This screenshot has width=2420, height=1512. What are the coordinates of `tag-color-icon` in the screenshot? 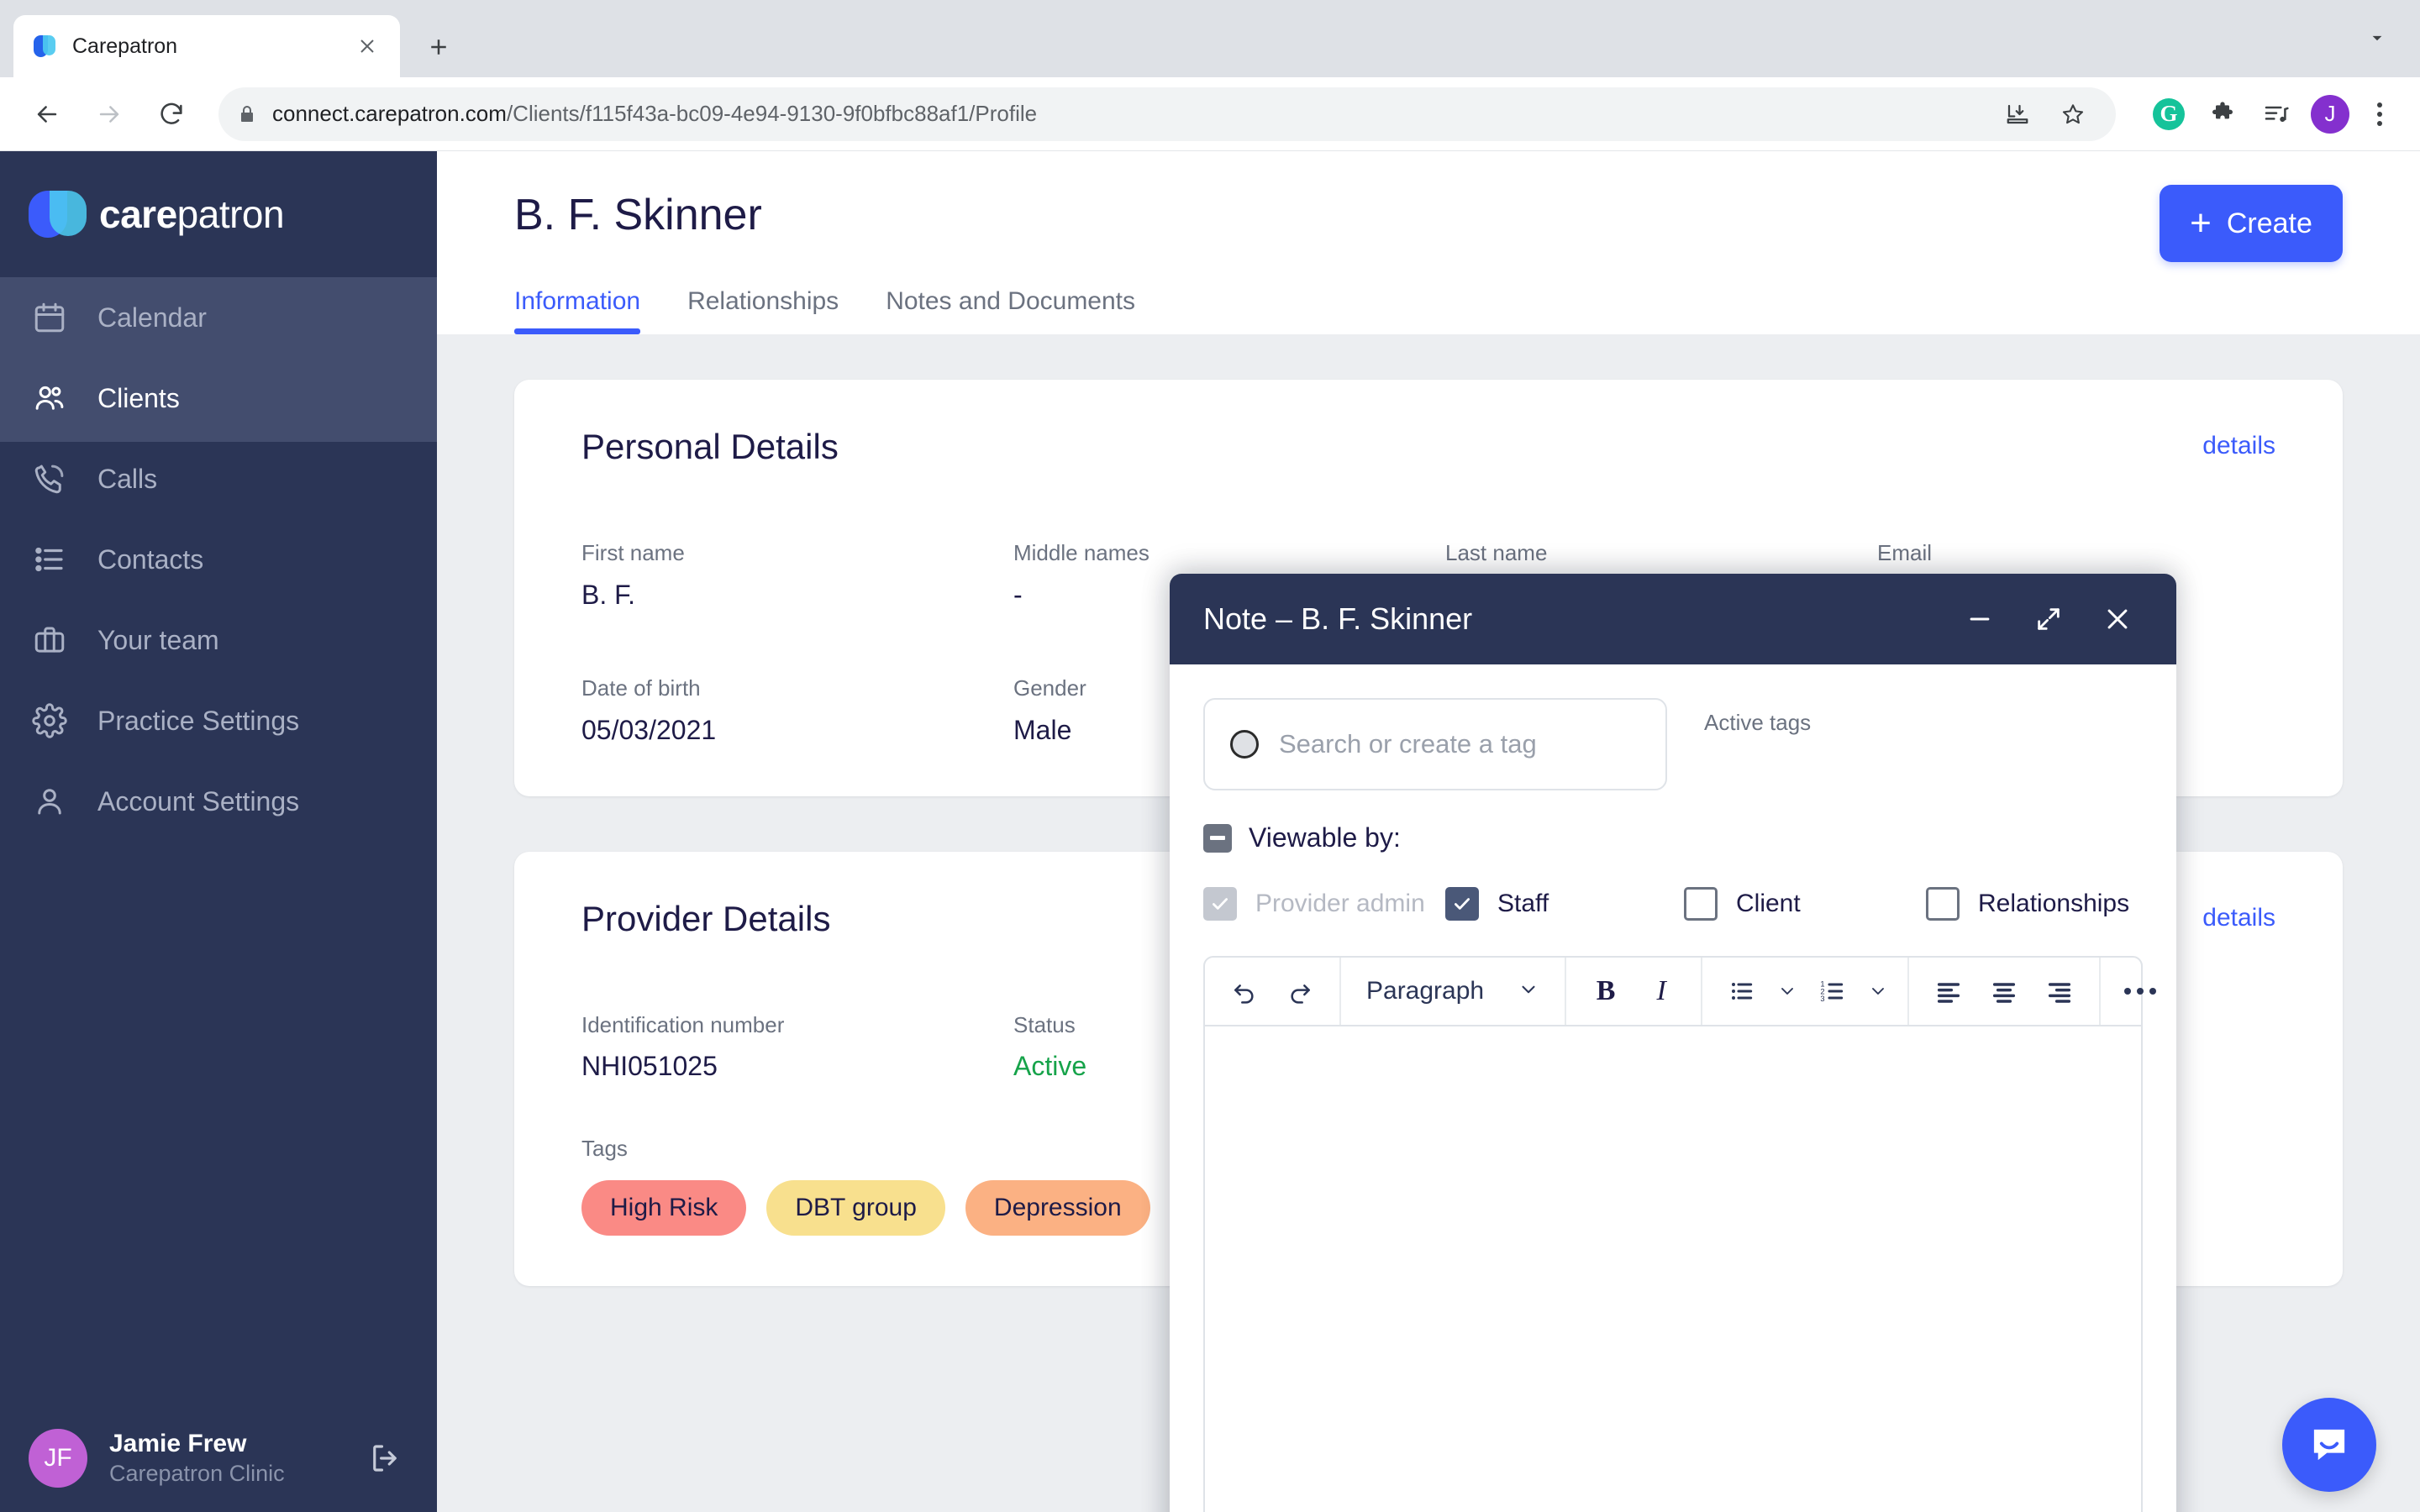 It's located at (1244, 744).